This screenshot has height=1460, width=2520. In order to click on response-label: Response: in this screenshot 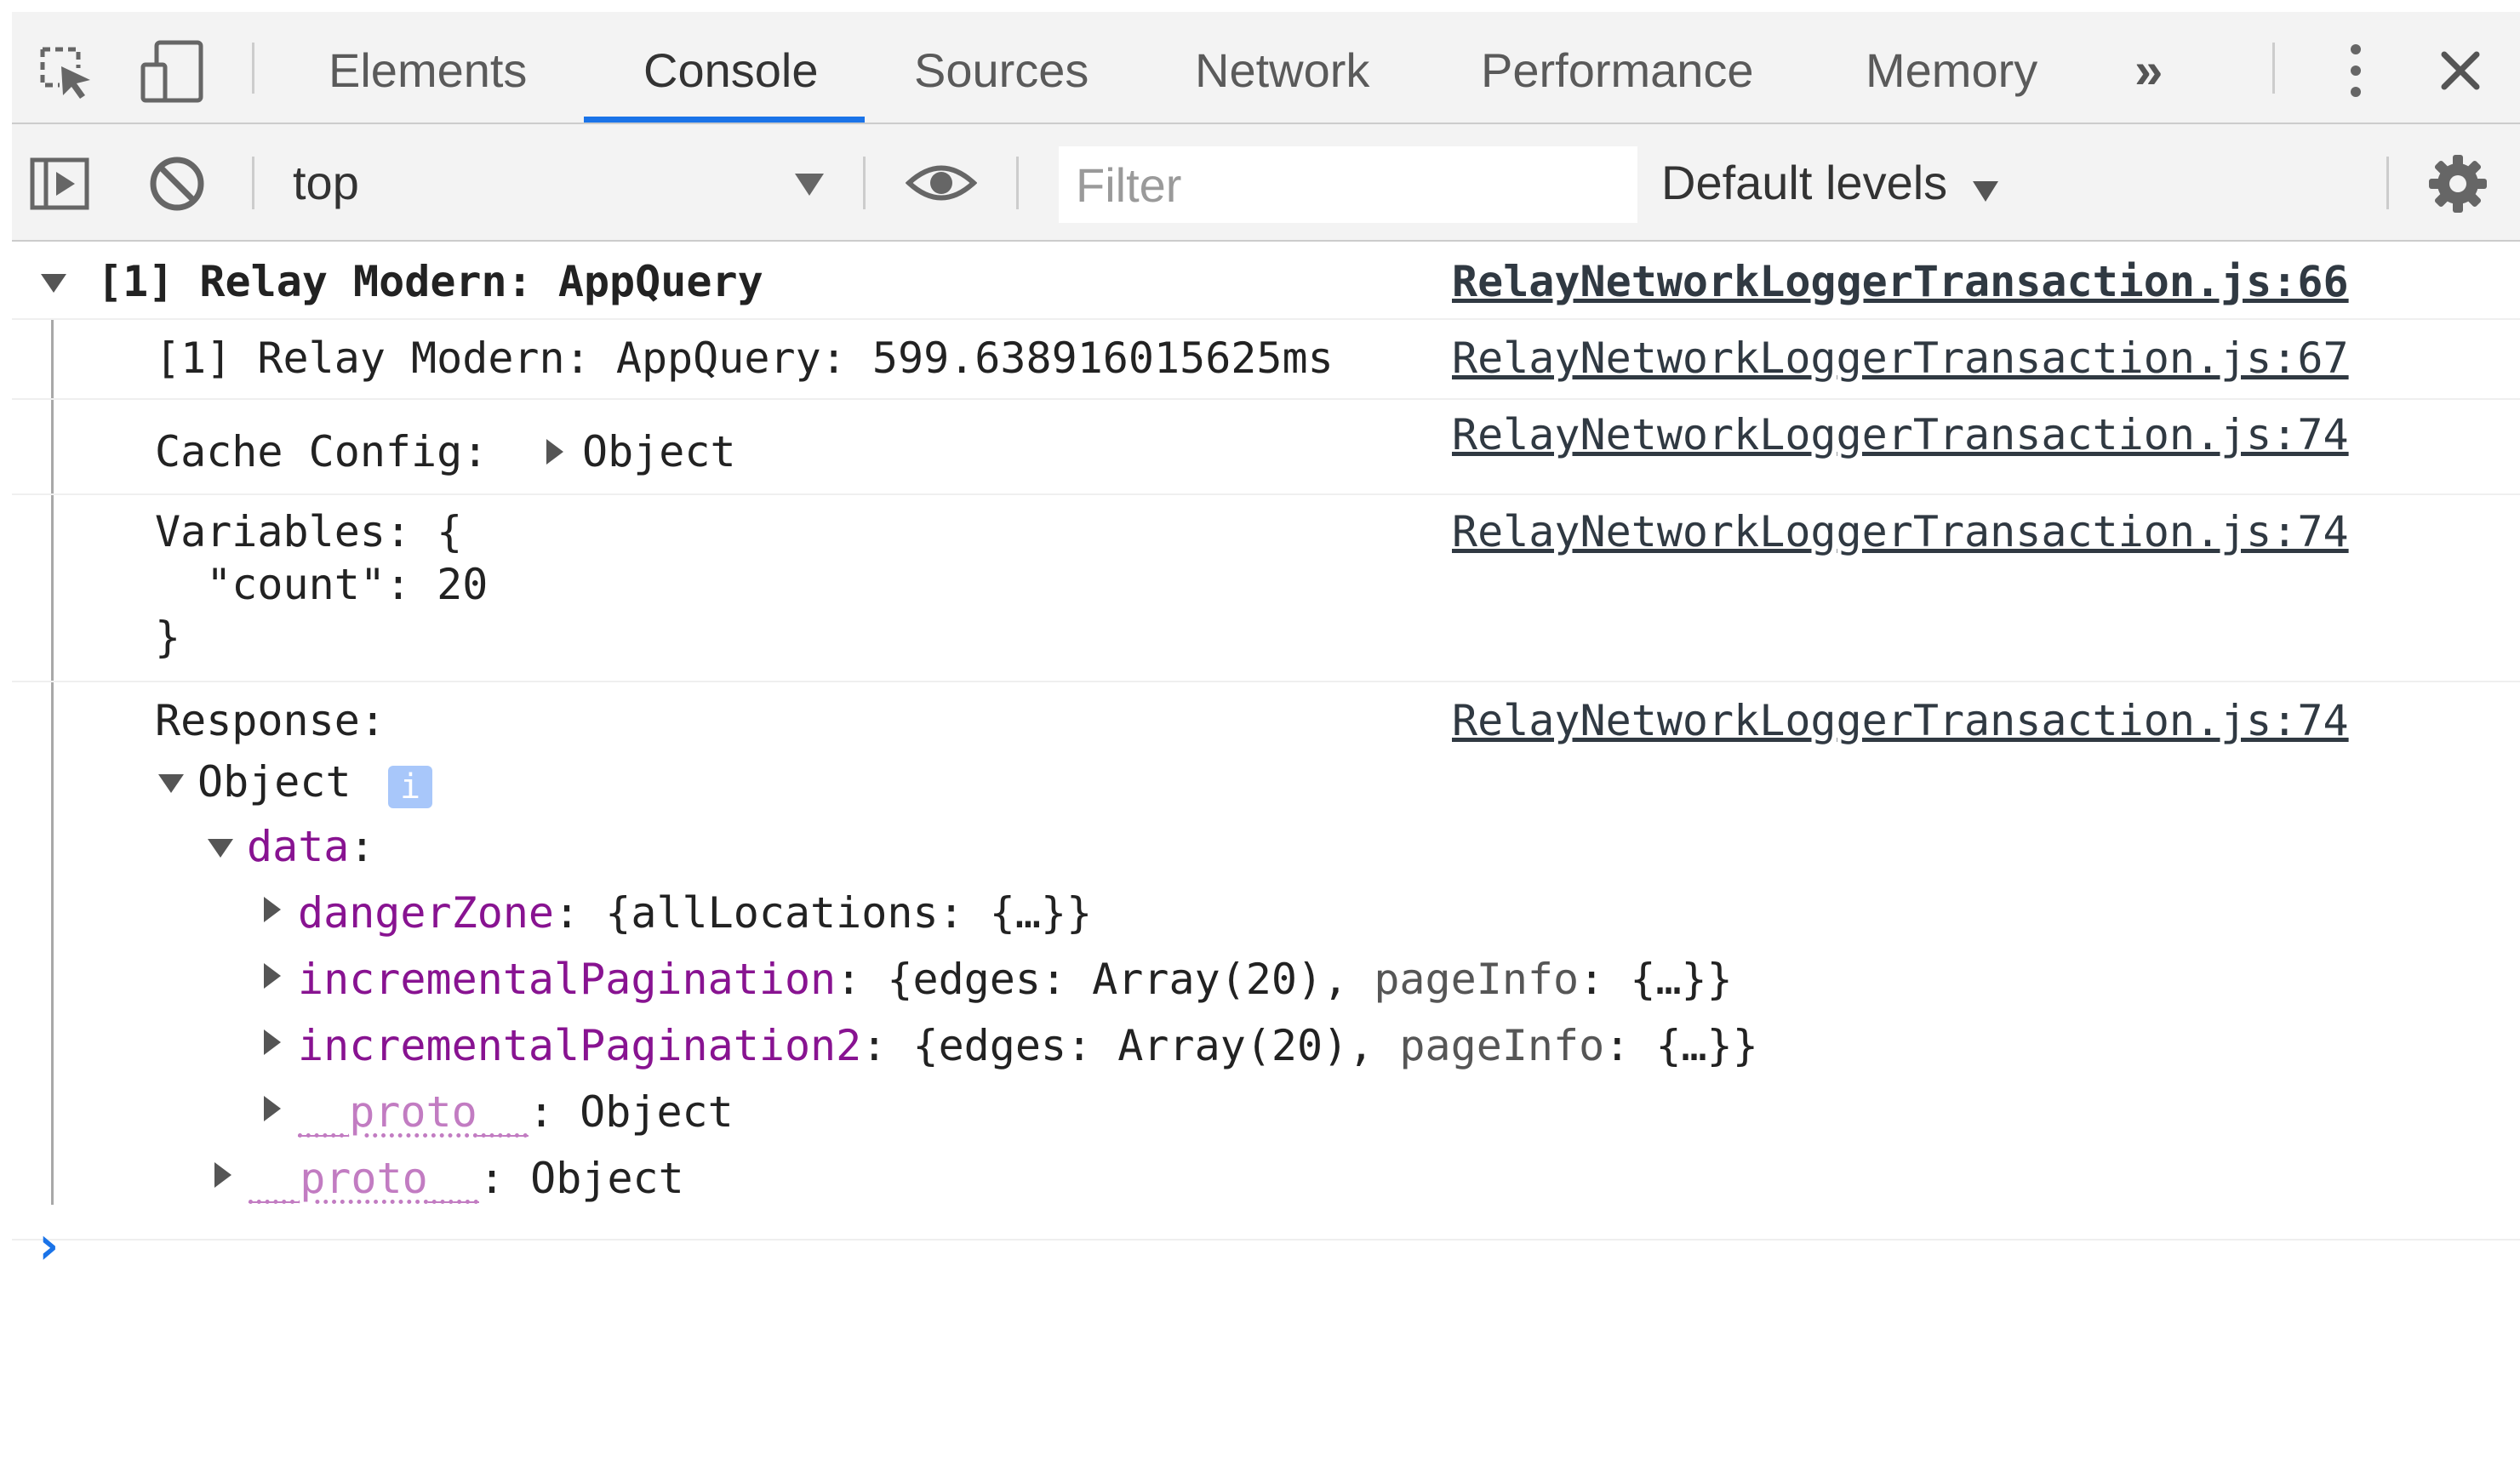, I will do `click(271, 720)`.